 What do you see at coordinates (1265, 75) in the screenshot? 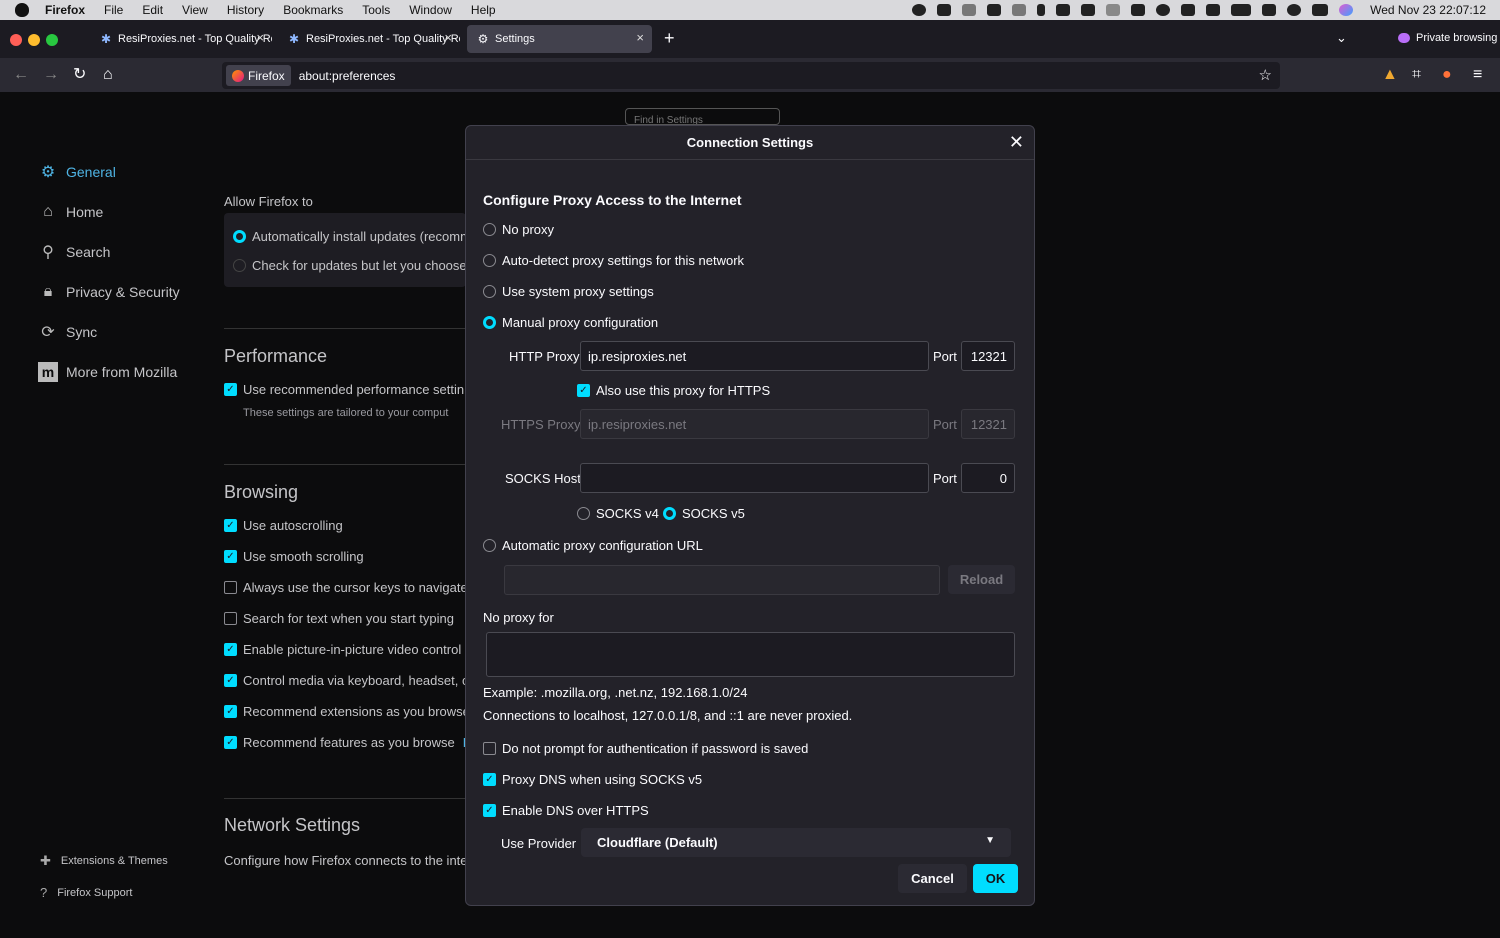
I see `bookmark-star-icon: ☆` at bounding box center [1265, 75].